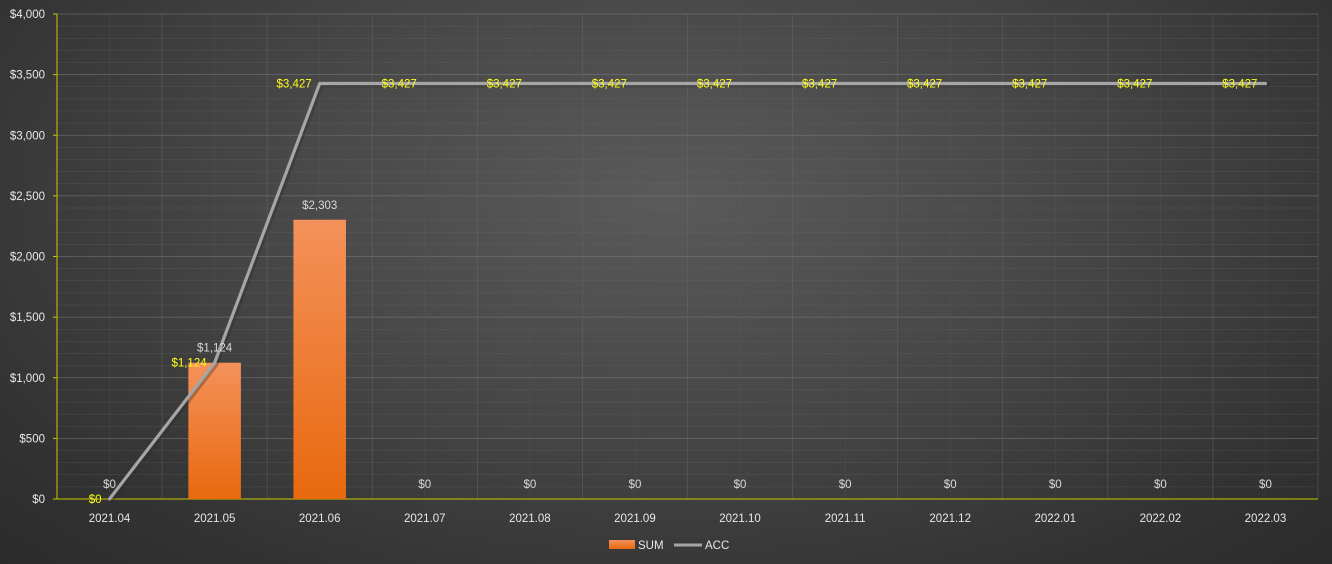  I want to click on legend: SUM ACC, so click(669, 546).